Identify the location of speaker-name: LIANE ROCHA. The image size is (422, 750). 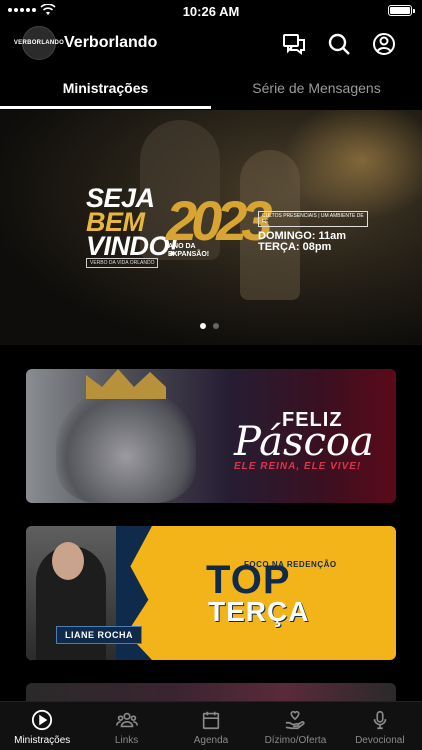
(99, 635).